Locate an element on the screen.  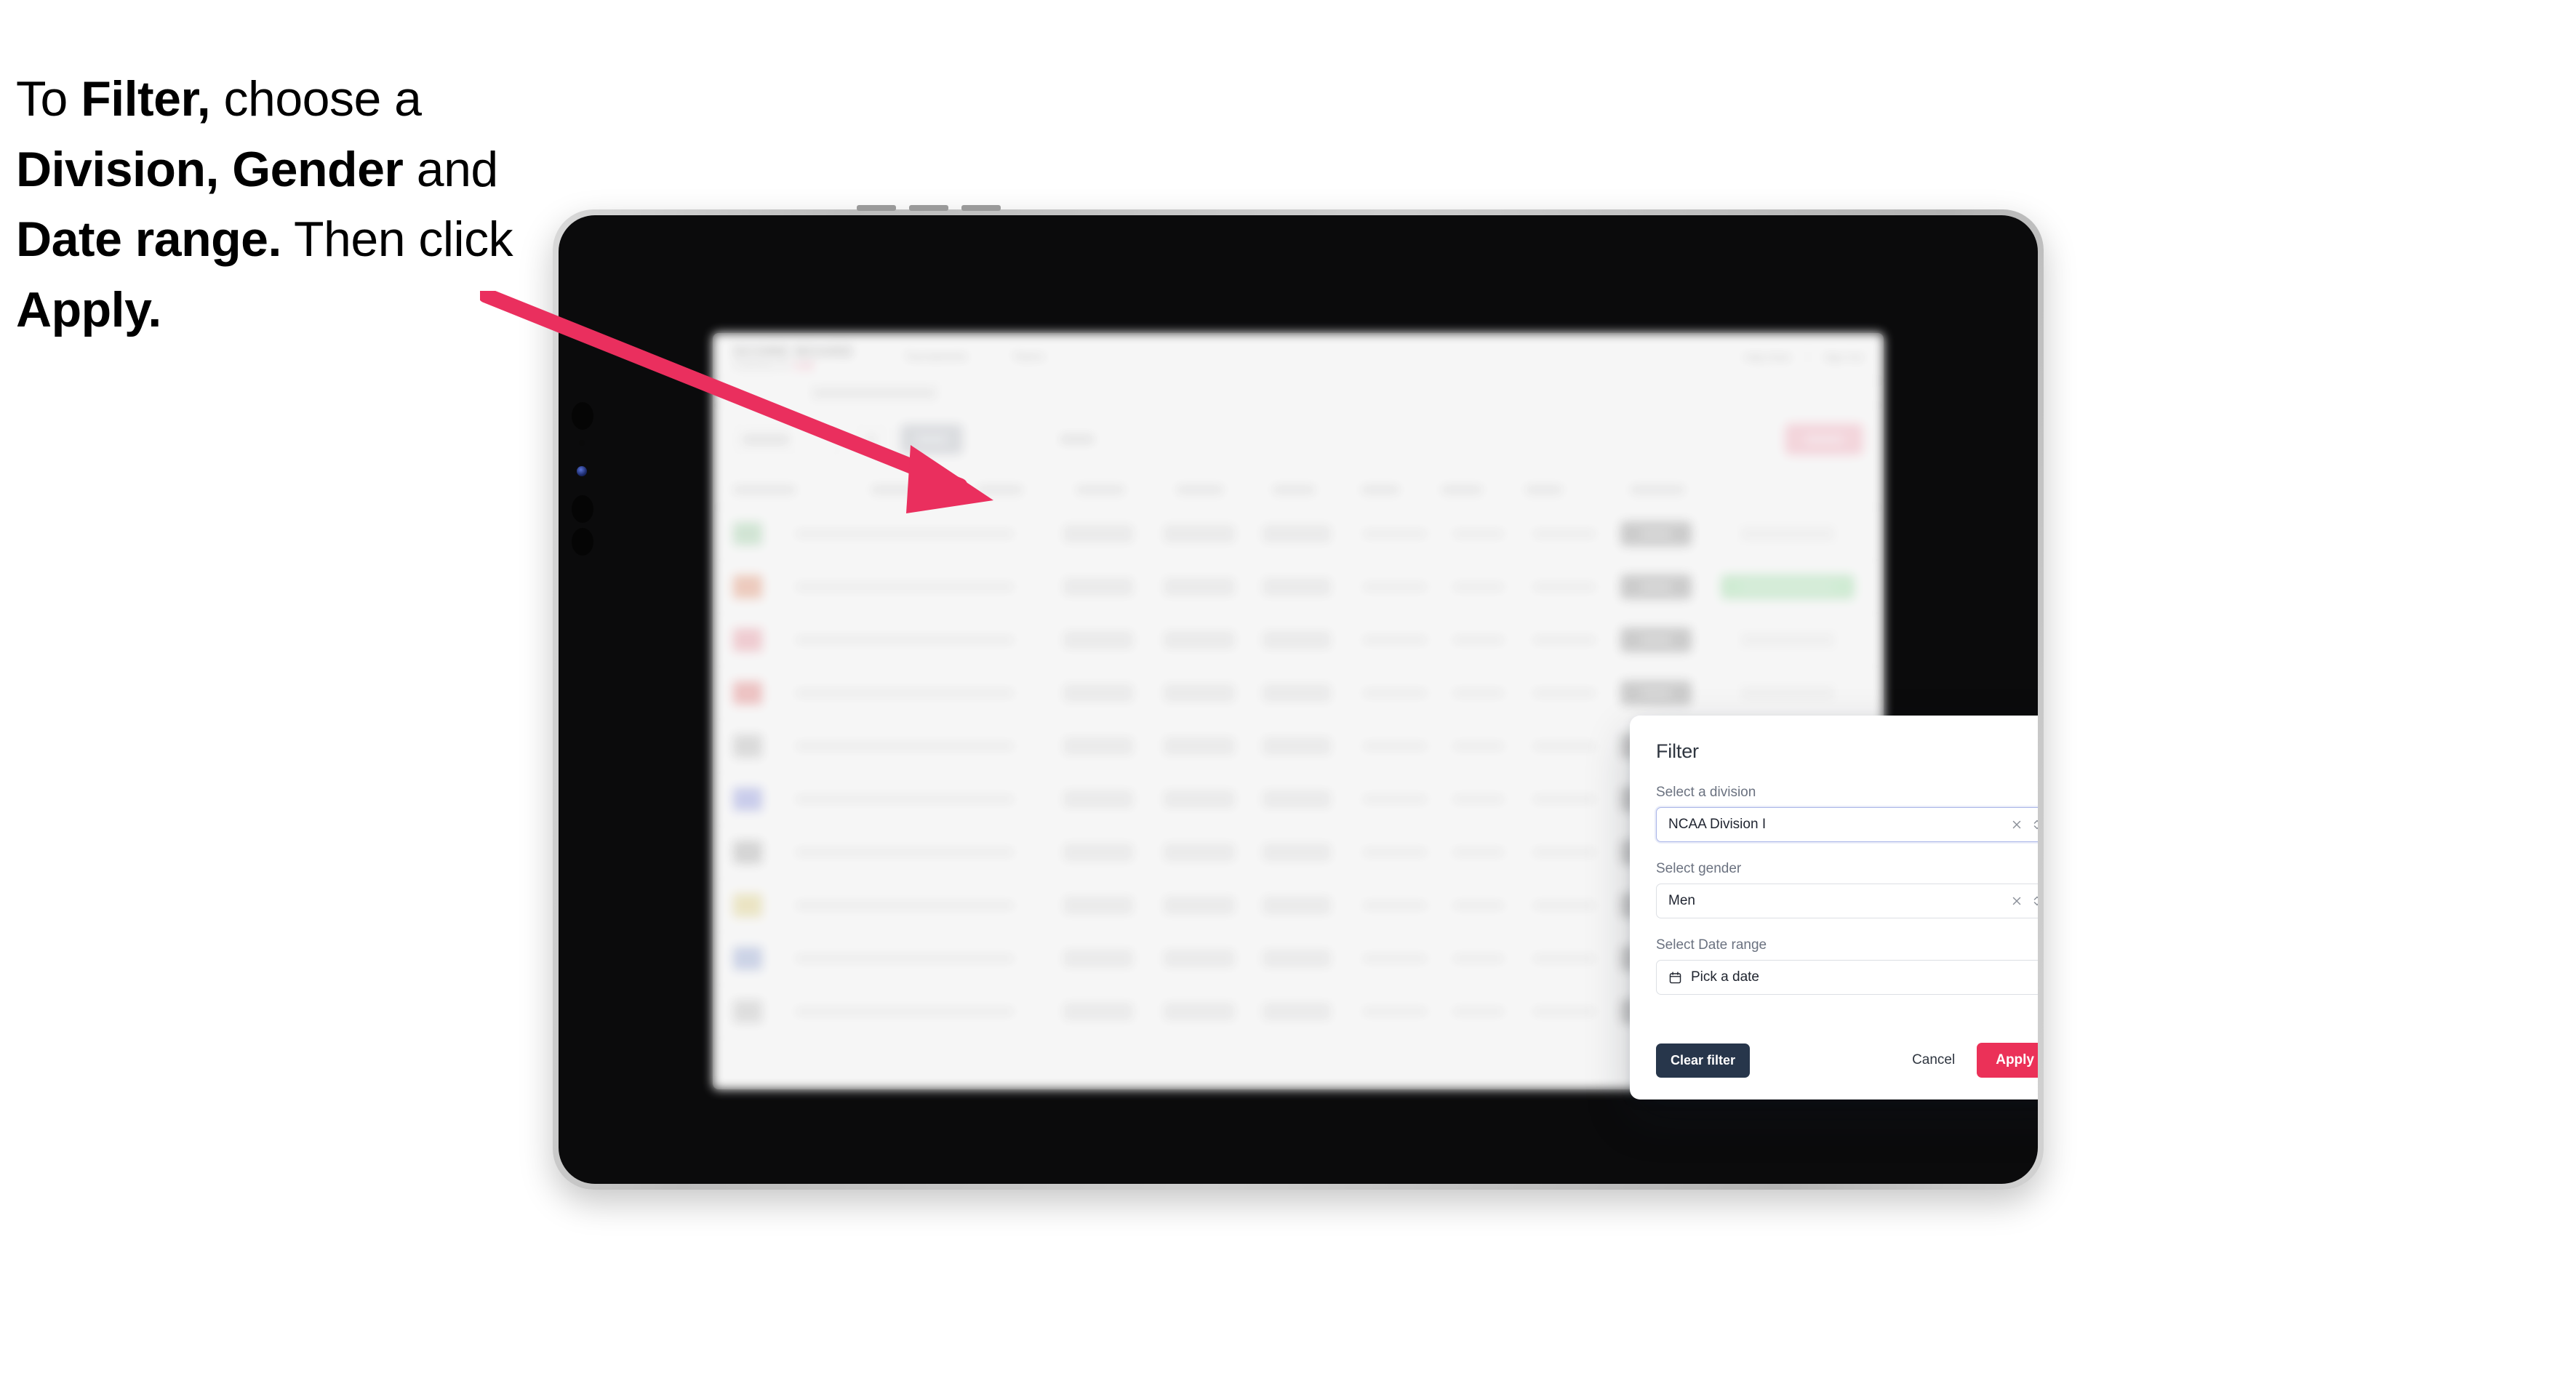
camera-lens-3-icon is located at coordinates (582, 542).